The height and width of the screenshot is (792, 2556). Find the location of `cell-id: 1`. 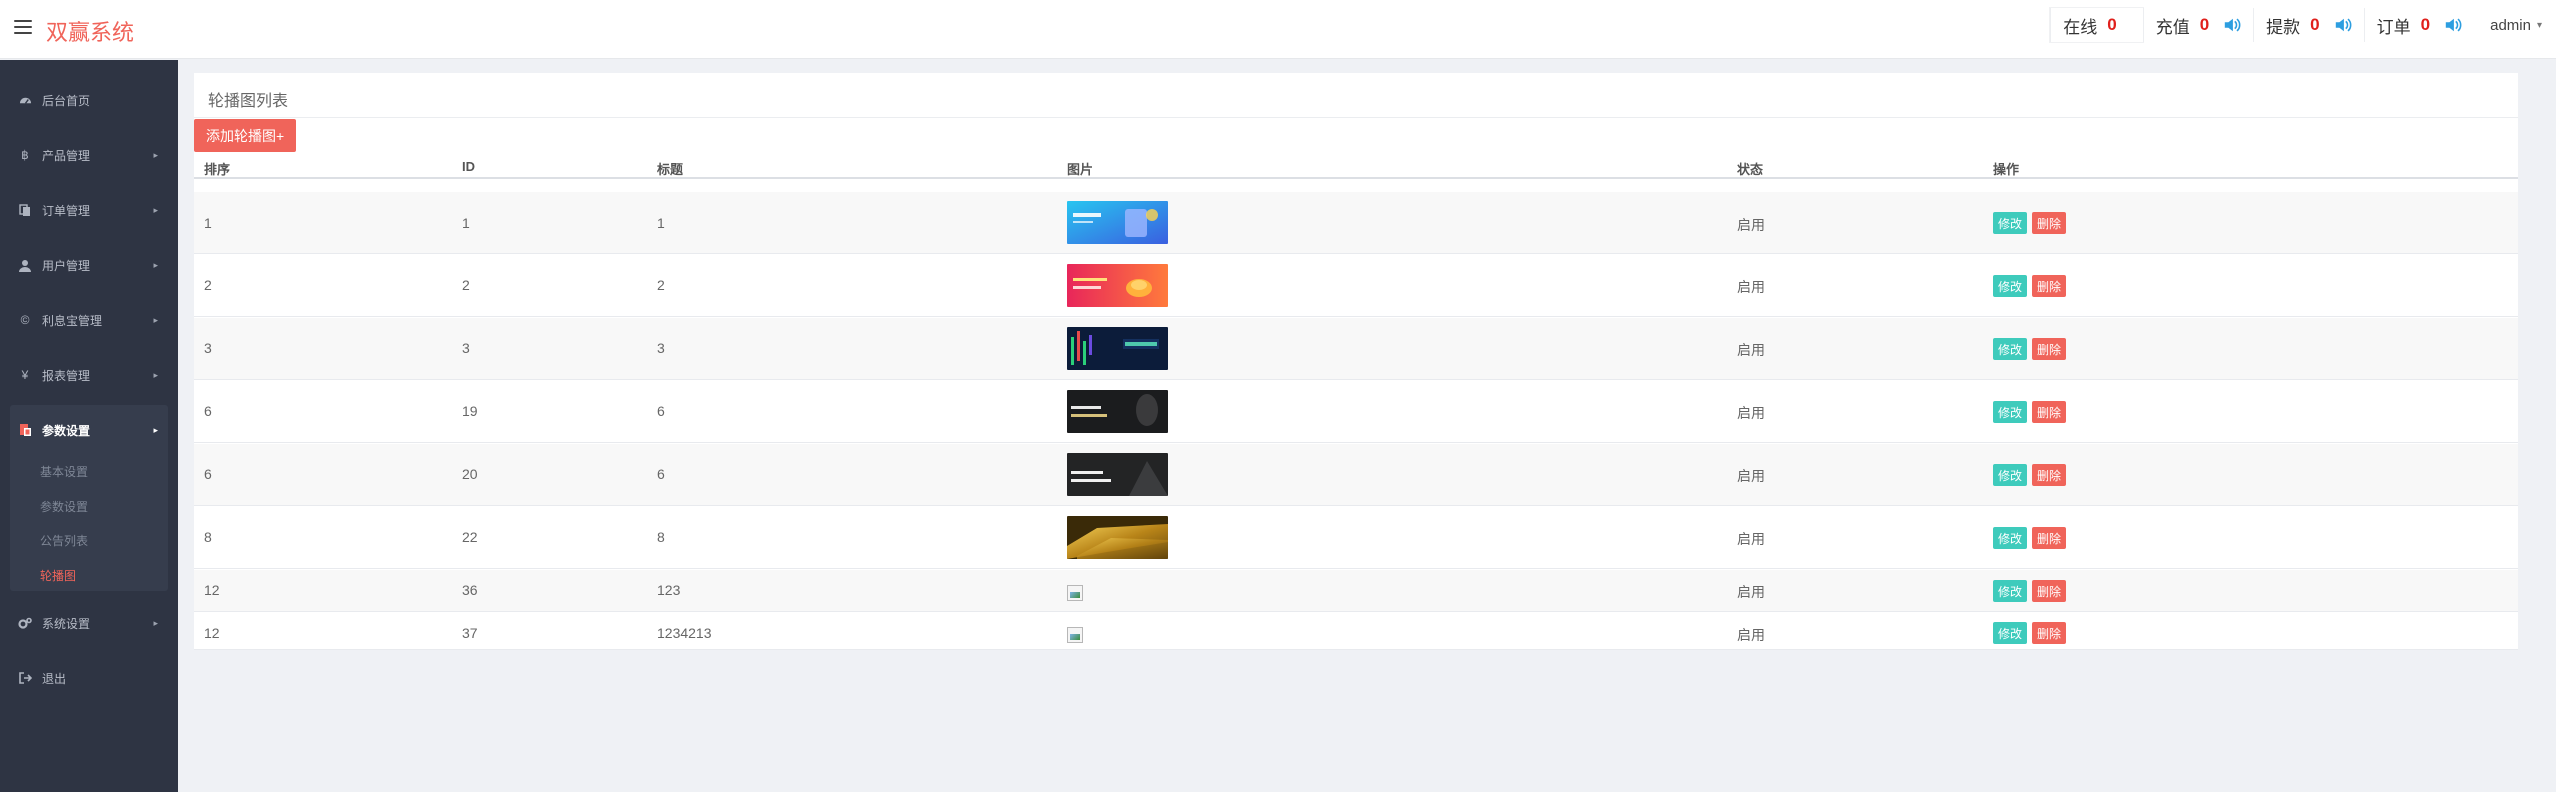

cell-id: 1 is located at coordinates (466, 223).